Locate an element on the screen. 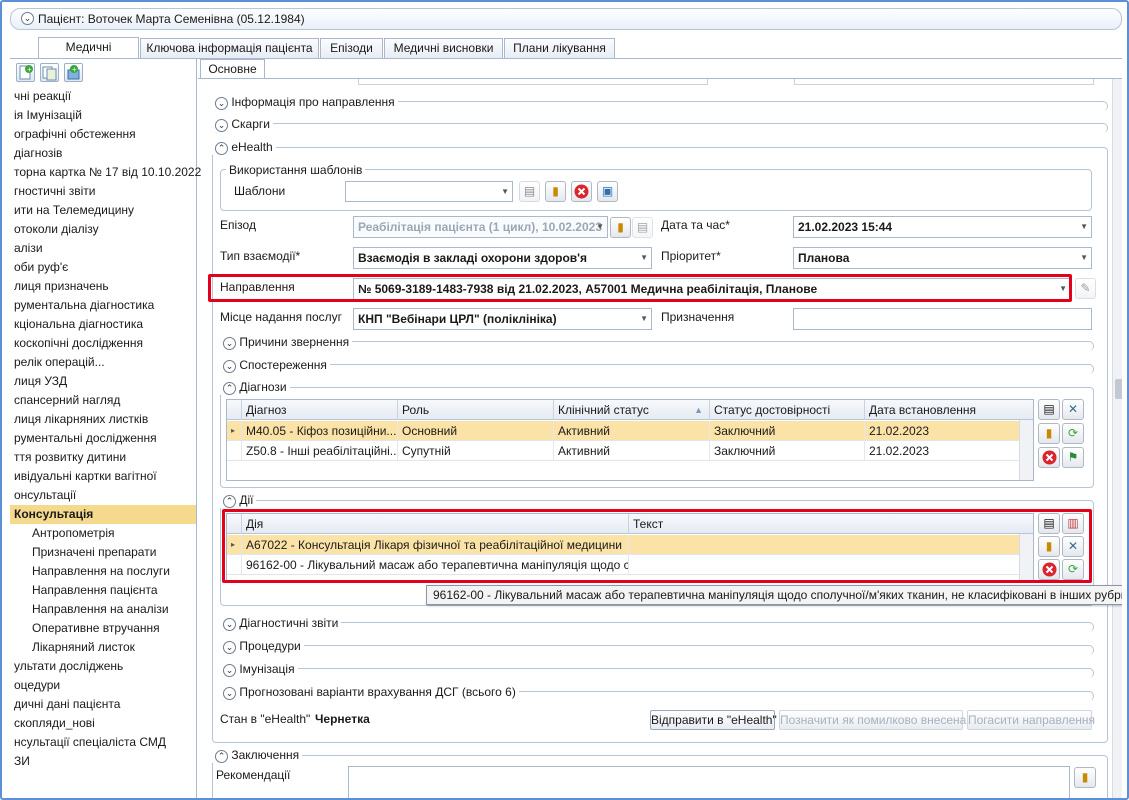 Image resolution: width=1129 pixels, height=800 pixels. tree-item: спансерний нагляд is located at coordinates (103, 400).